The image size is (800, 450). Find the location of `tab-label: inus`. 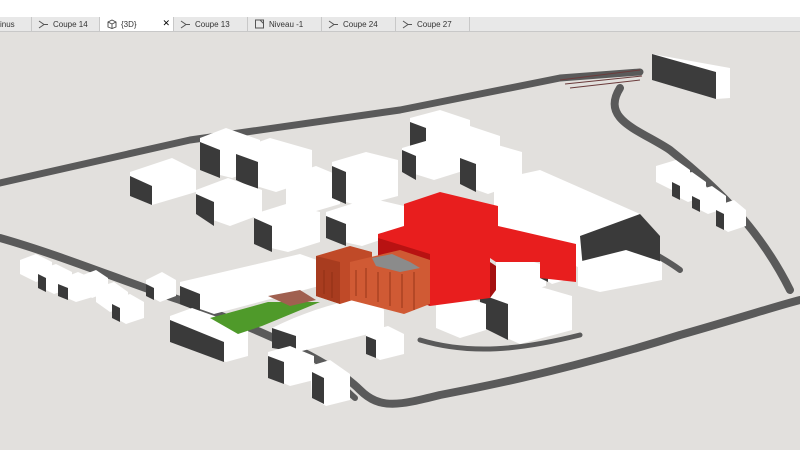

tab-label: inus is located at coordinates (7, 24).